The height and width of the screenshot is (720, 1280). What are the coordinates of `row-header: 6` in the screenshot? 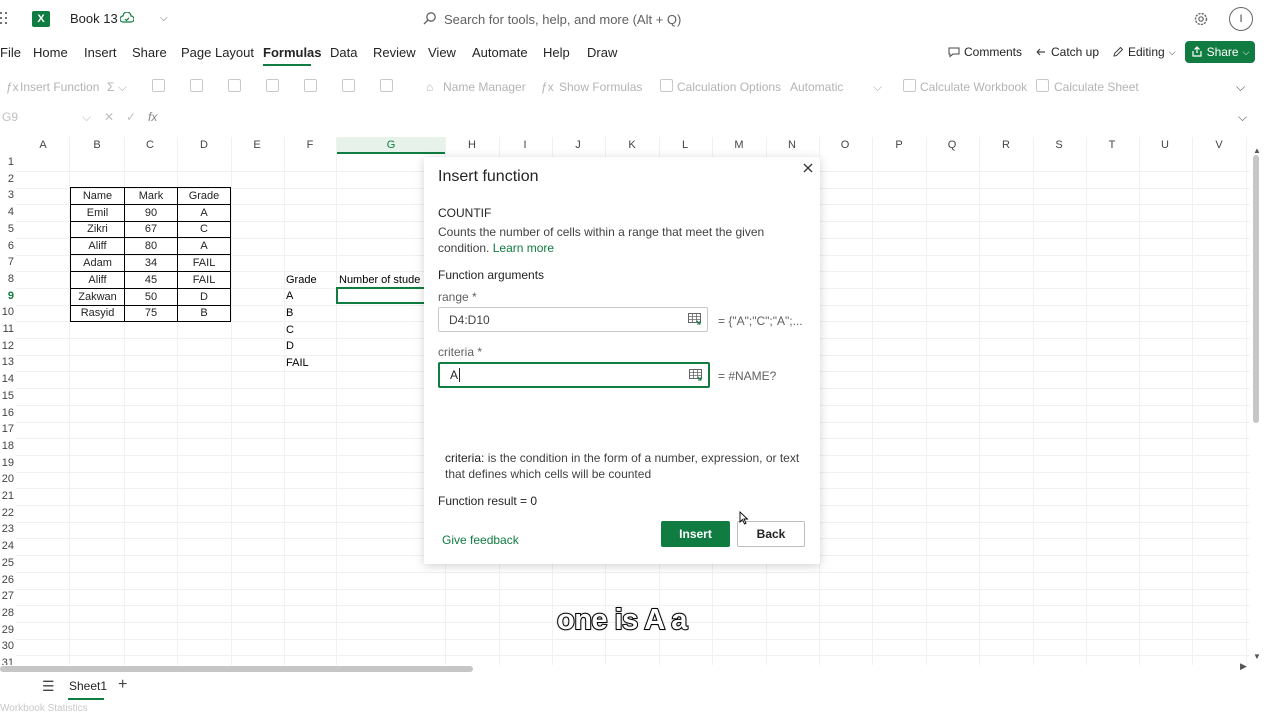 It's located at (7, 246).